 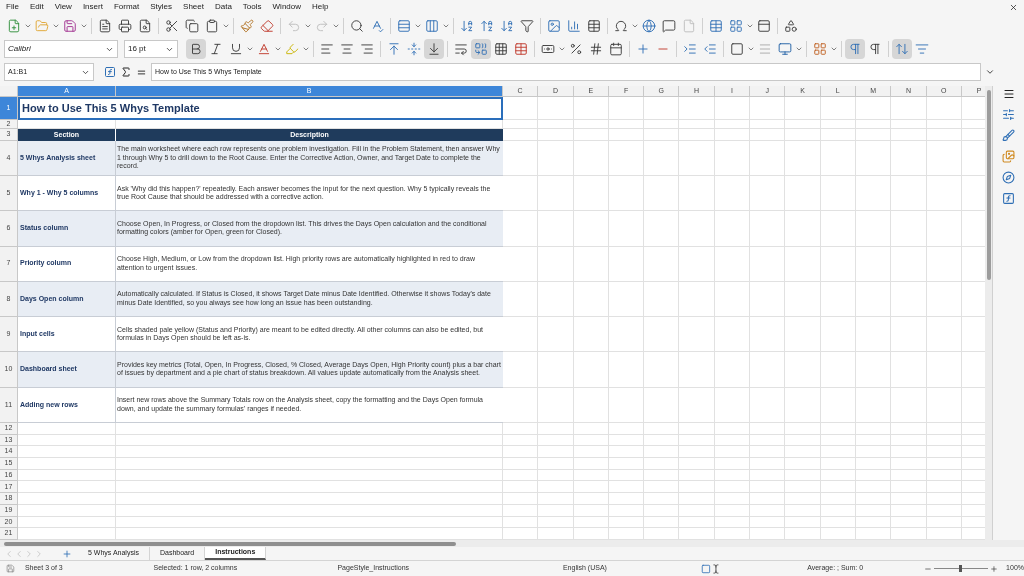 What do you see at coordinates (902, 49) in the screenshot?
I see `stacked-text-icon` at bounding box center [902, 49].